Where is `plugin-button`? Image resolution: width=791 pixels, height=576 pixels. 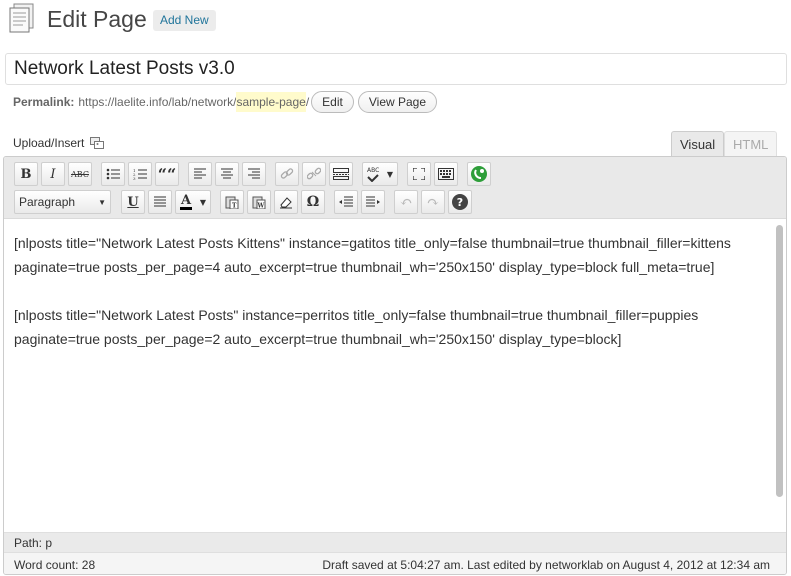 plugin-button is located at coordinates (479, 174).